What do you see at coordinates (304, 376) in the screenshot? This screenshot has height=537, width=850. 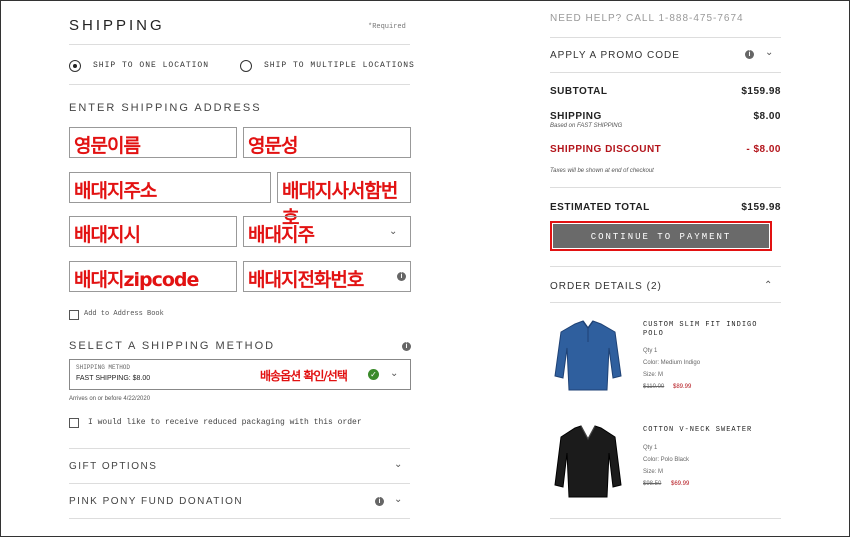 I see `method-annotation: 배송옵션 확인/선택` at bounding box center [304, 376].